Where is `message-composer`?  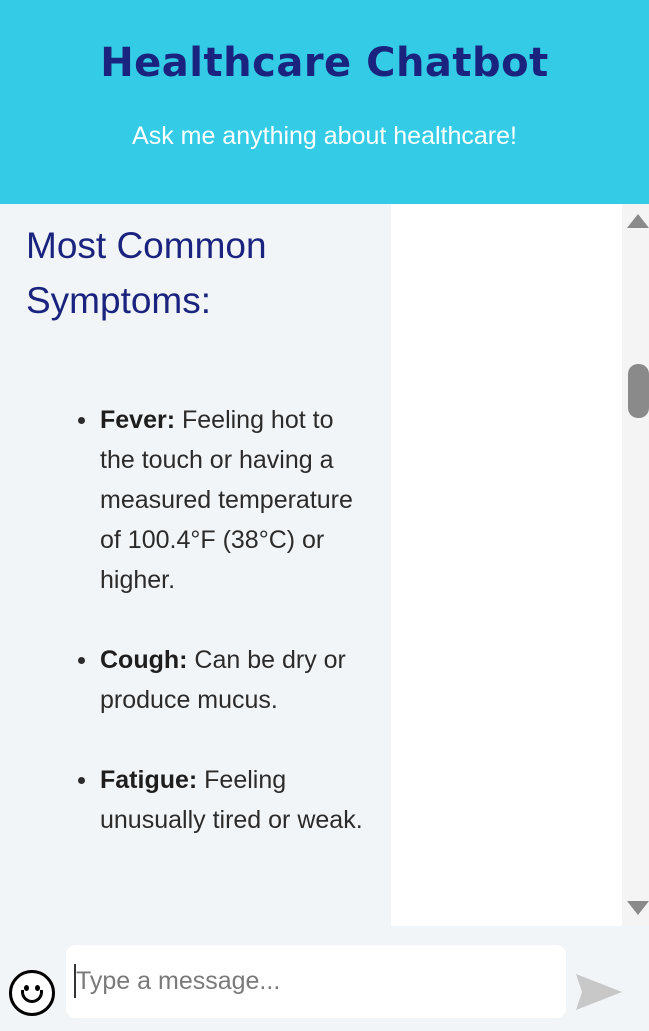
message-composer is located at coordinates (324, 978).